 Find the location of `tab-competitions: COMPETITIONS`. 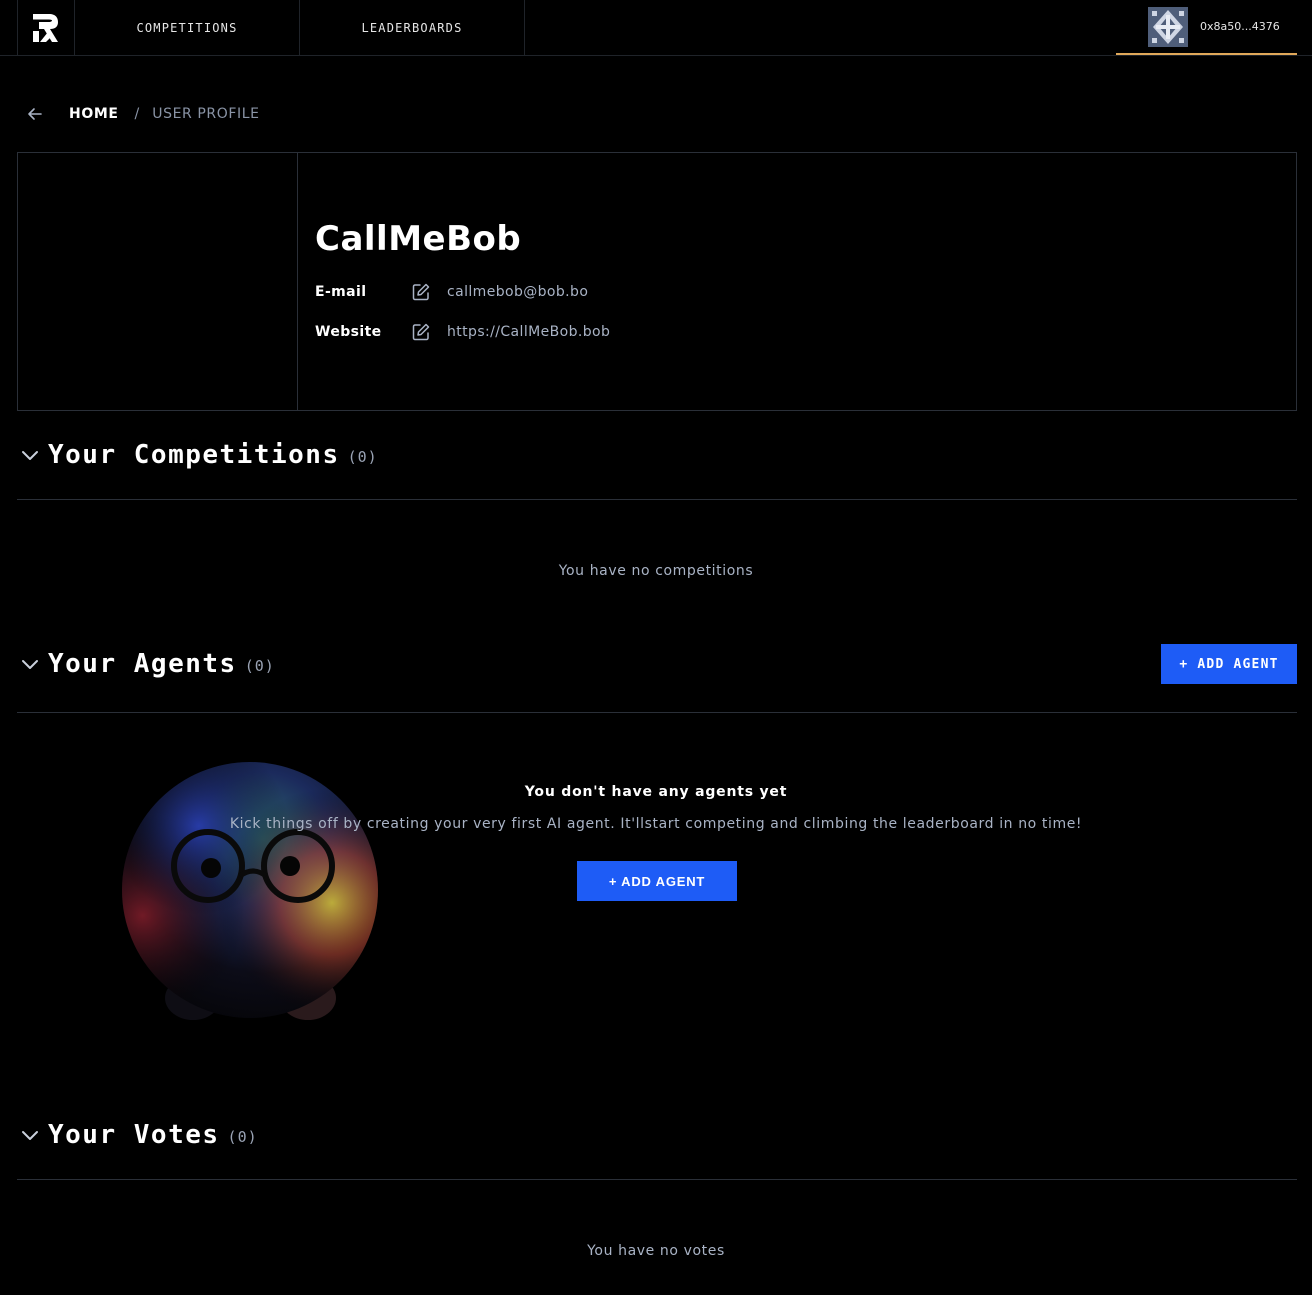

tab-competitions: COMPETITIONS is located at coordinates (187, 27).